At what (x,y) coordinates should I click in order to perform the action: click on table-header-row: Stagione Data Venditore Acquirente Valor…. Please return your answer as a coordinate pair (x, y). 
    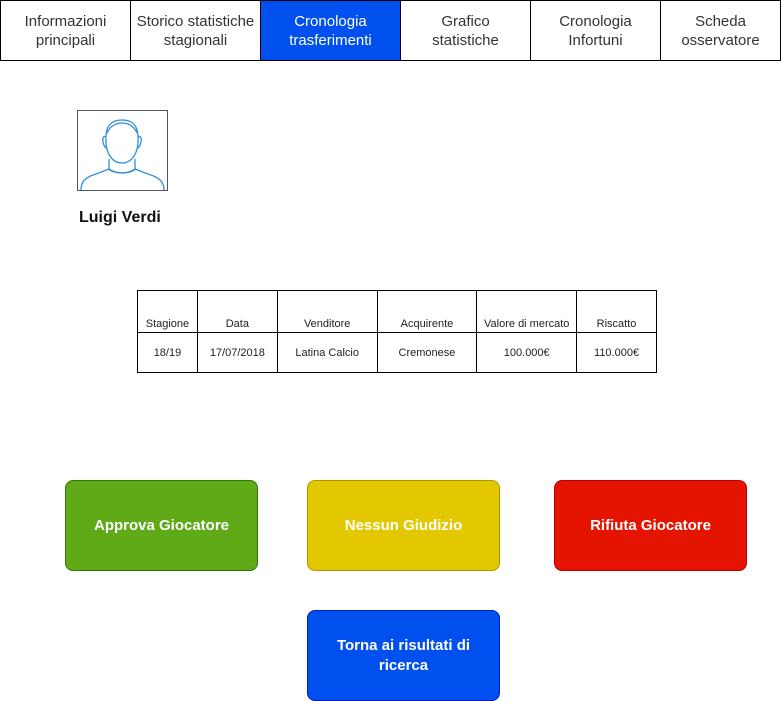
    Looking at the image, I should click on (397, 311).